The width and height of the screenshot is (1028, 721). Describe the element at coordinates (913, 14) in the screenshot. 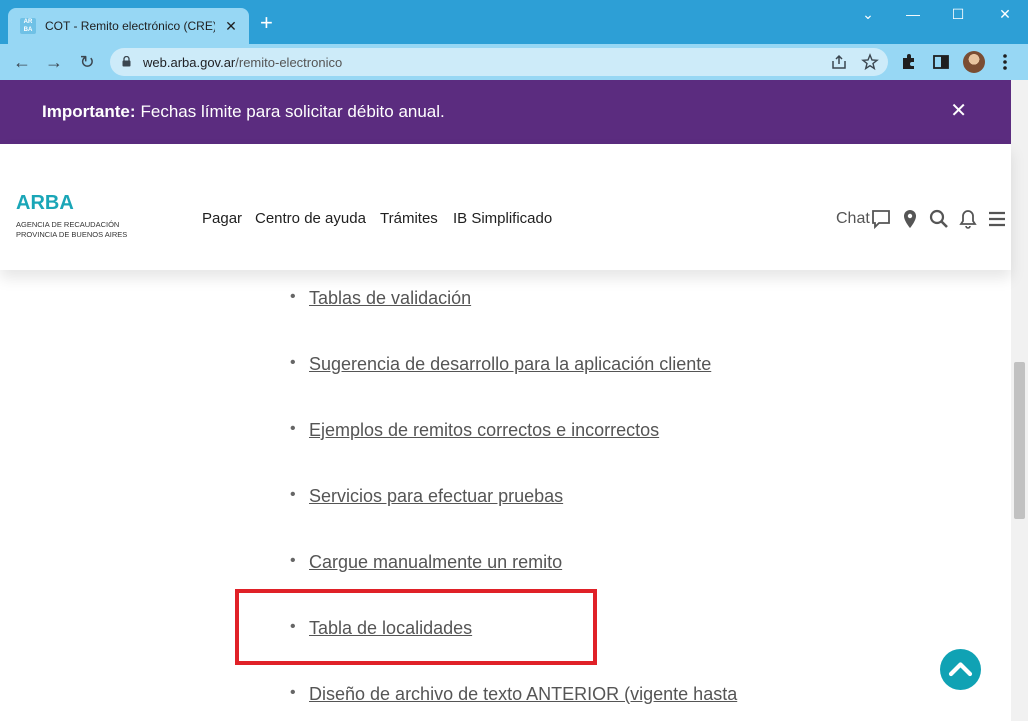

I see `minimize-button: —` at that location.